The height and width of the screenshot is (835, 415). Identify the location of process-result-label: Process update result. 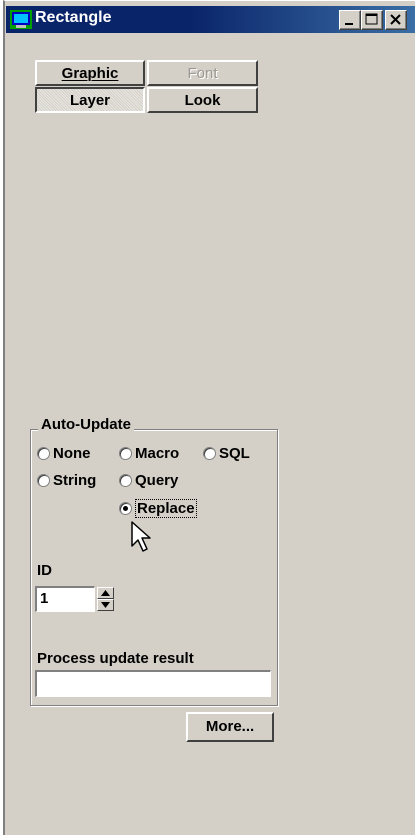
(115, 658).